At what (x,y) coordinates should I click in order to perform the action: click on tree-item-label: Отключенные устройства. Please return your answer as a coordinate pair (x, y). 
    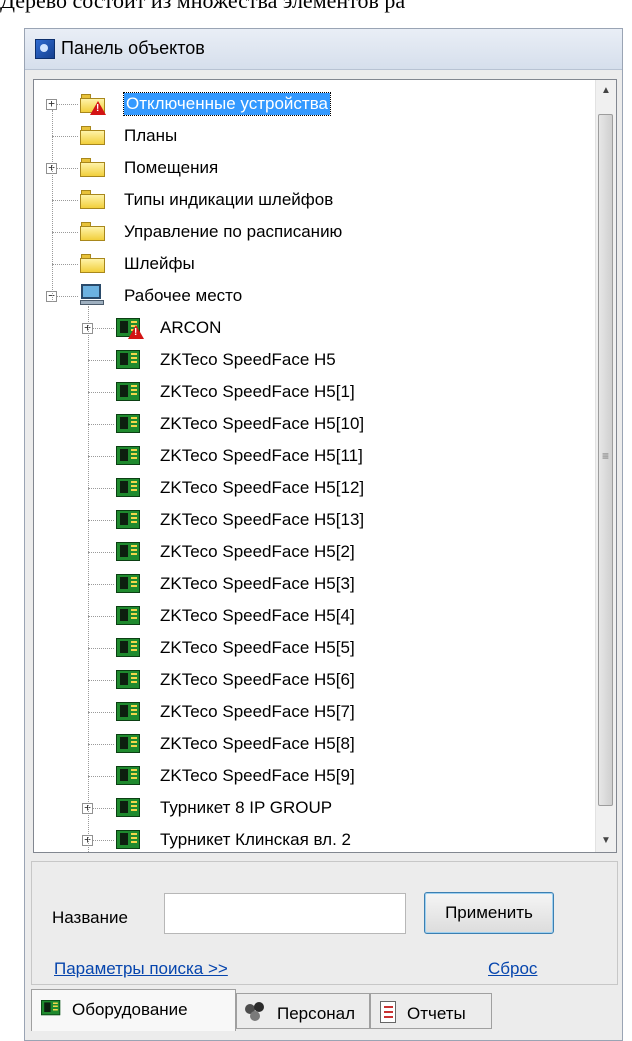
    Looking at the image, I should click on (227, 104).